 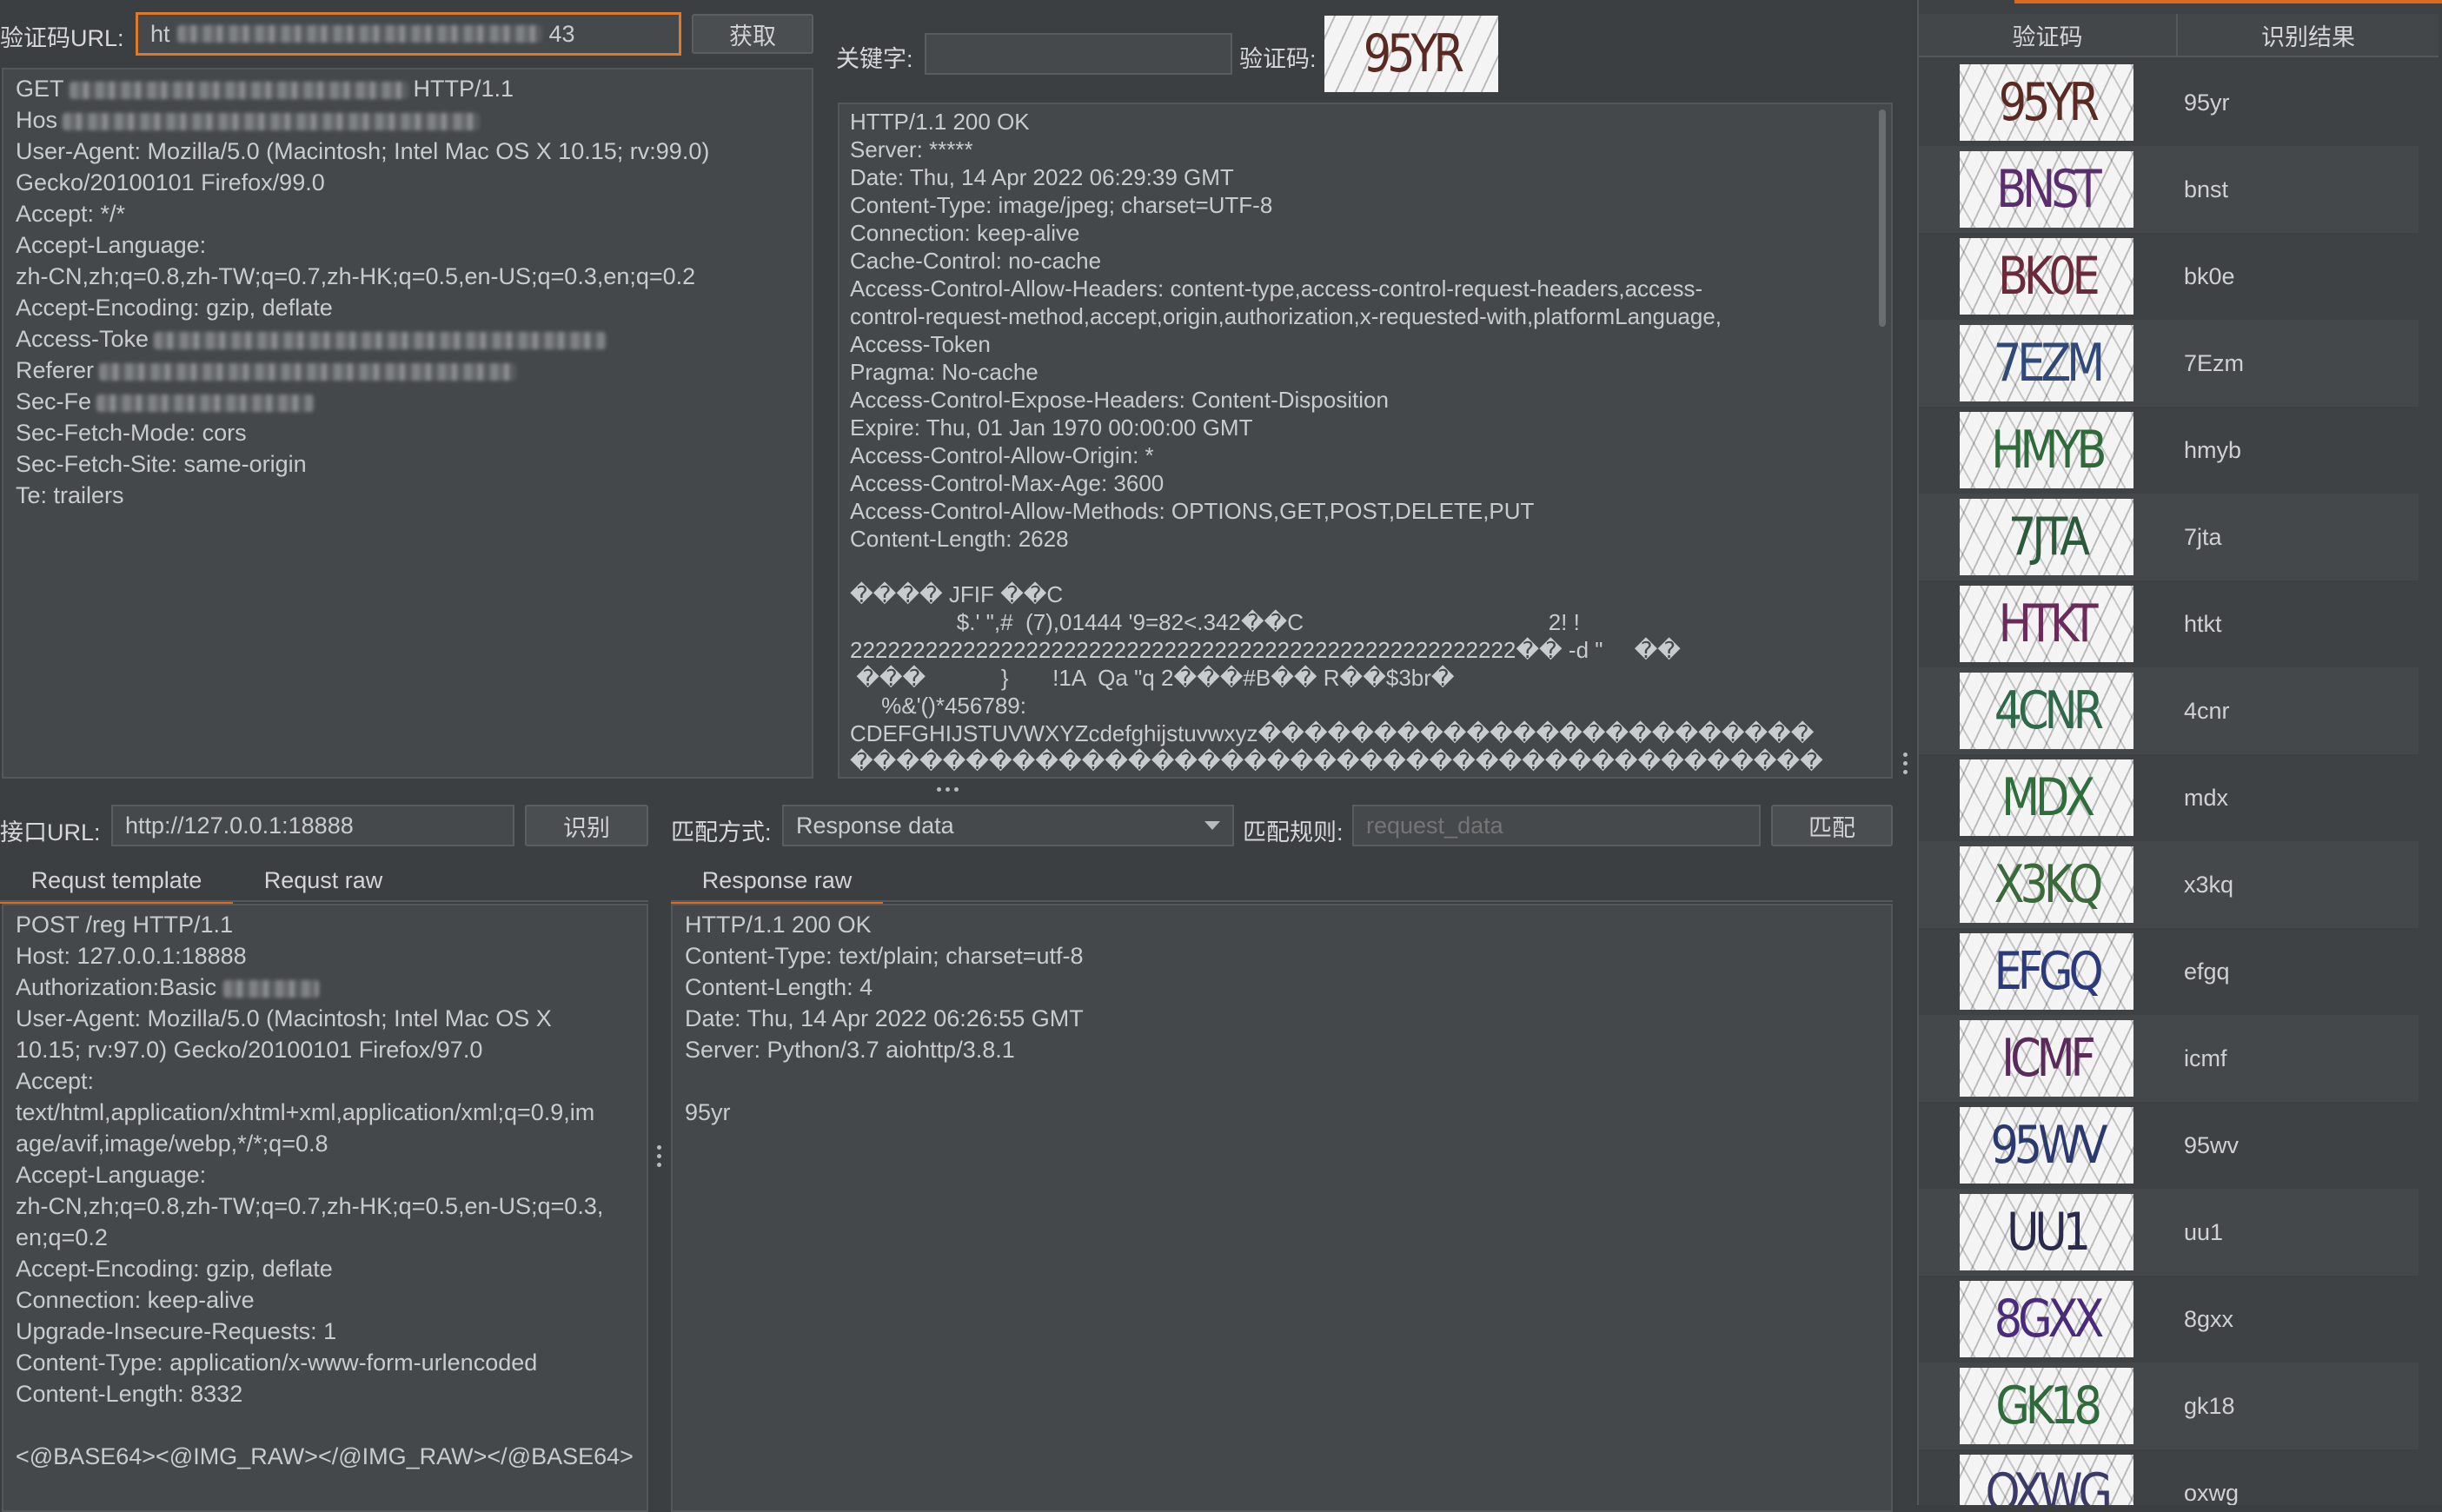 I want to click on history-row: BNST bnst, so click(x=2169, y=189).